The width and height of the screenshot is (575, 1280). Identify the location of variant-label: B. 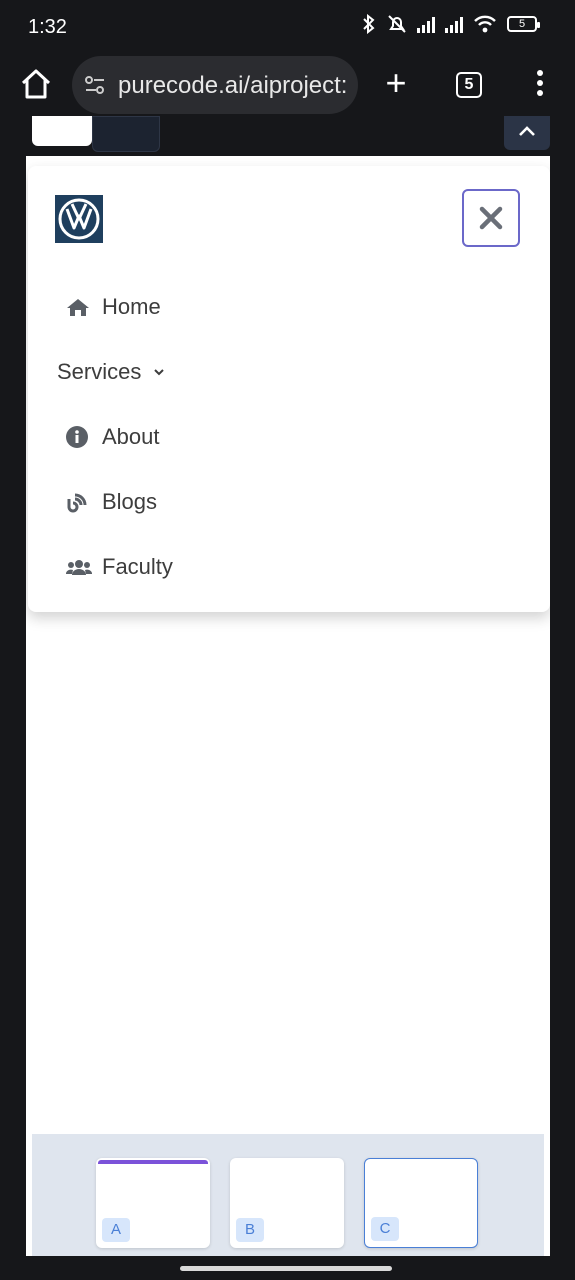
(250, 1230).